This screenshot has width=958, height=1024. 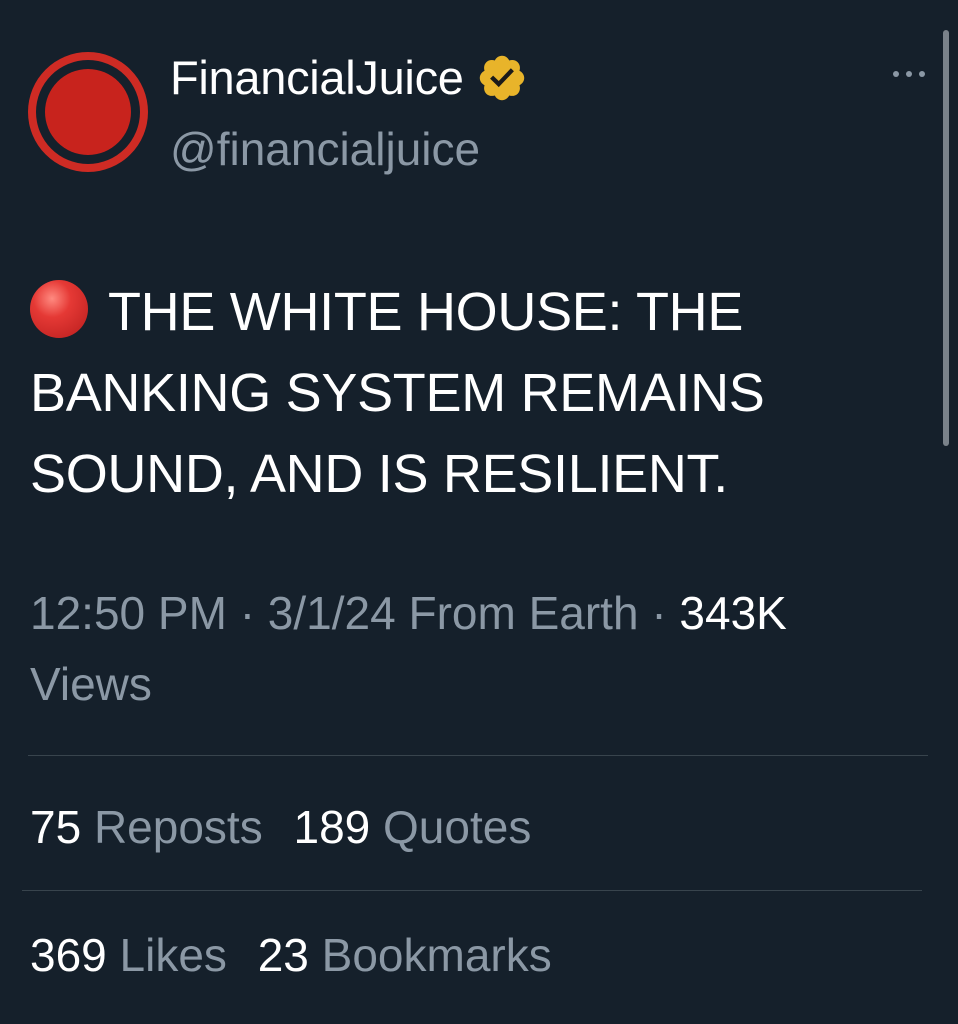 What do you see at coordinates (178, 827) in the screenshot?
I see `reposts-label: Reposts` at bounding box center [178, 827].